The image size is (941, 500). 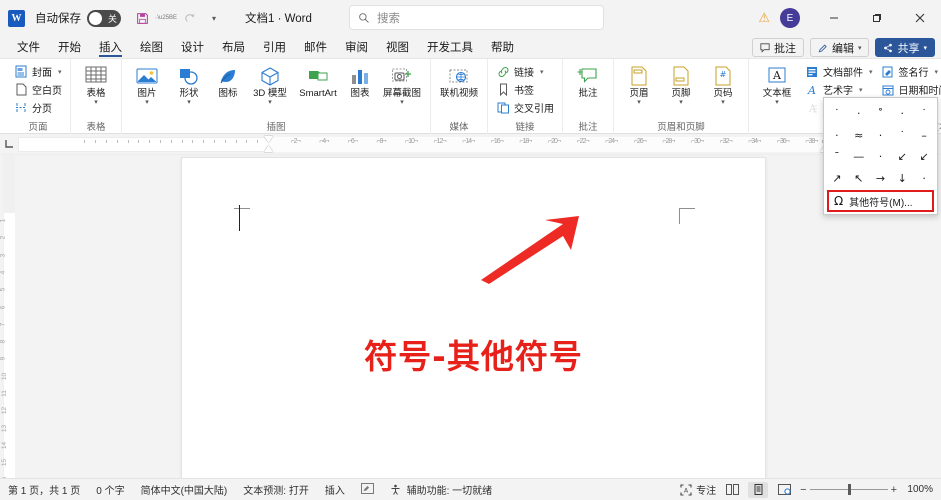 What do you see at coordinates (268, 149) in the screenshot?
I see `left-indent-marker` at bounding box center [268, 149].